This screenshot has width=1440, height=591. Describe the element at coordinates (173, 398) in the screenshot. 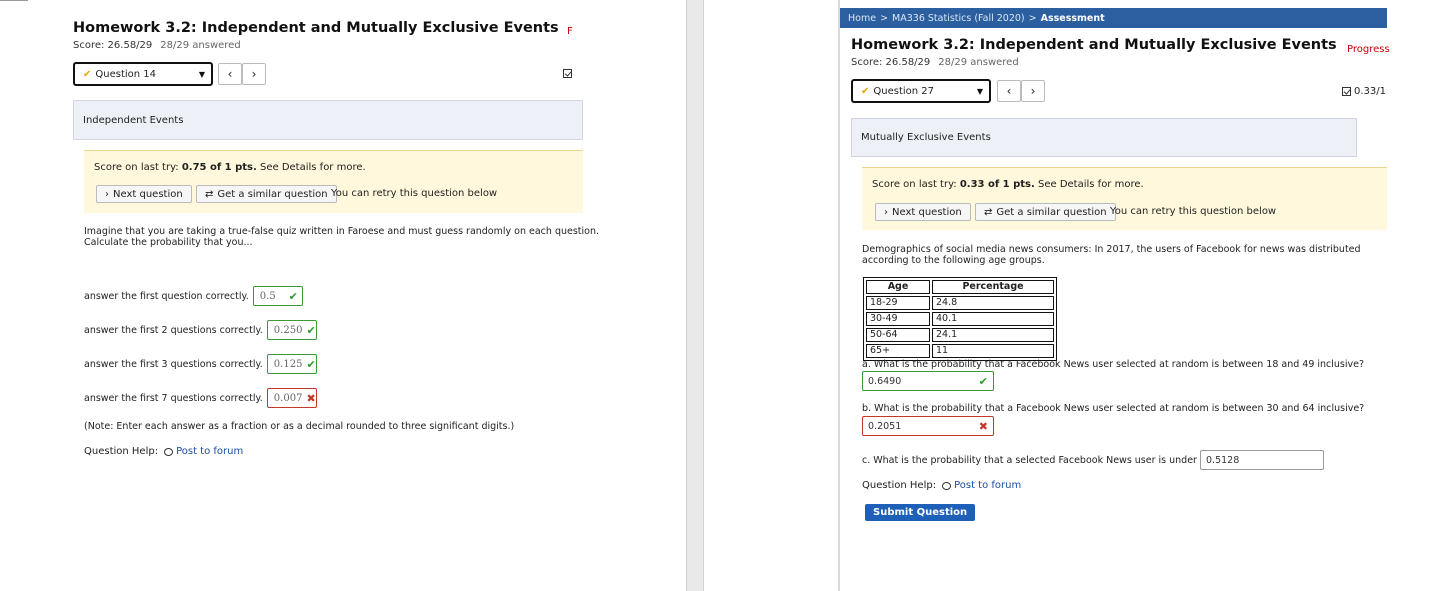

I see `answer-label: answer the first 7 questions correctly.` at that location.